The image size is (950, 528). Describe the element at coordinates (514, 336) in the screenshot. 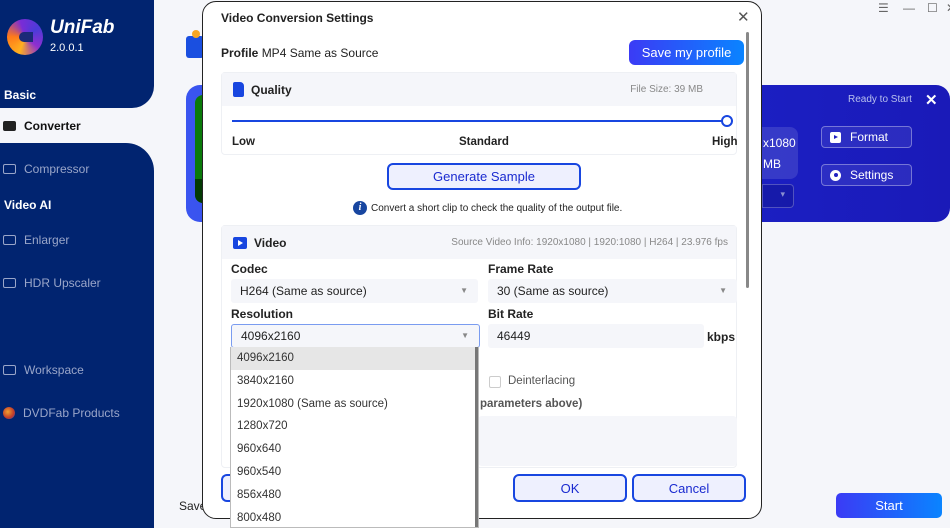

I see `bit-rate-value: 46449` at that location.